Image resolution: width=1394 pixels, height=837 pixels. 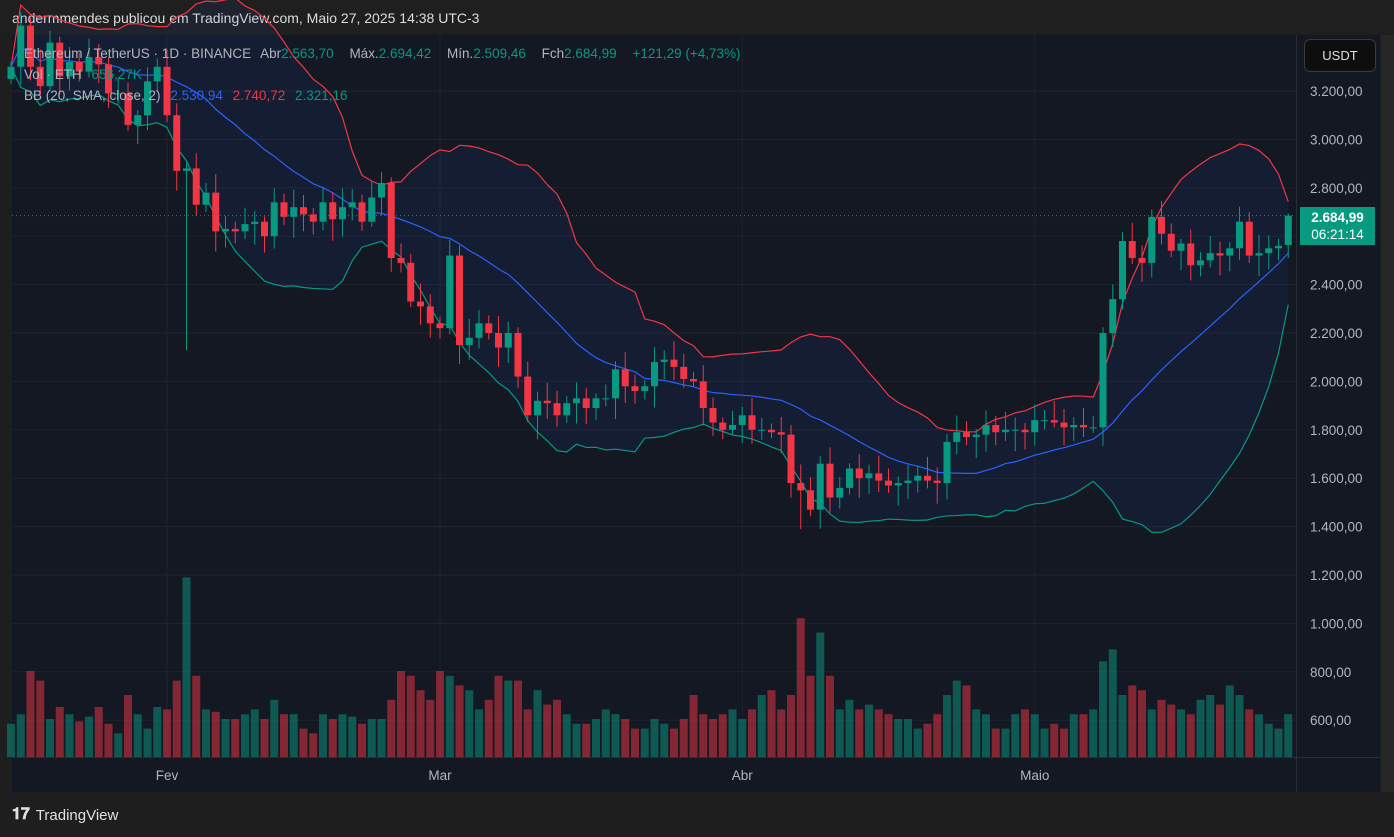 What do you see at coordinates (92, 95) in the screenshot?
I see `bb-label: BB (20, SMA, close, 2)` at bounding box center [92, 95].